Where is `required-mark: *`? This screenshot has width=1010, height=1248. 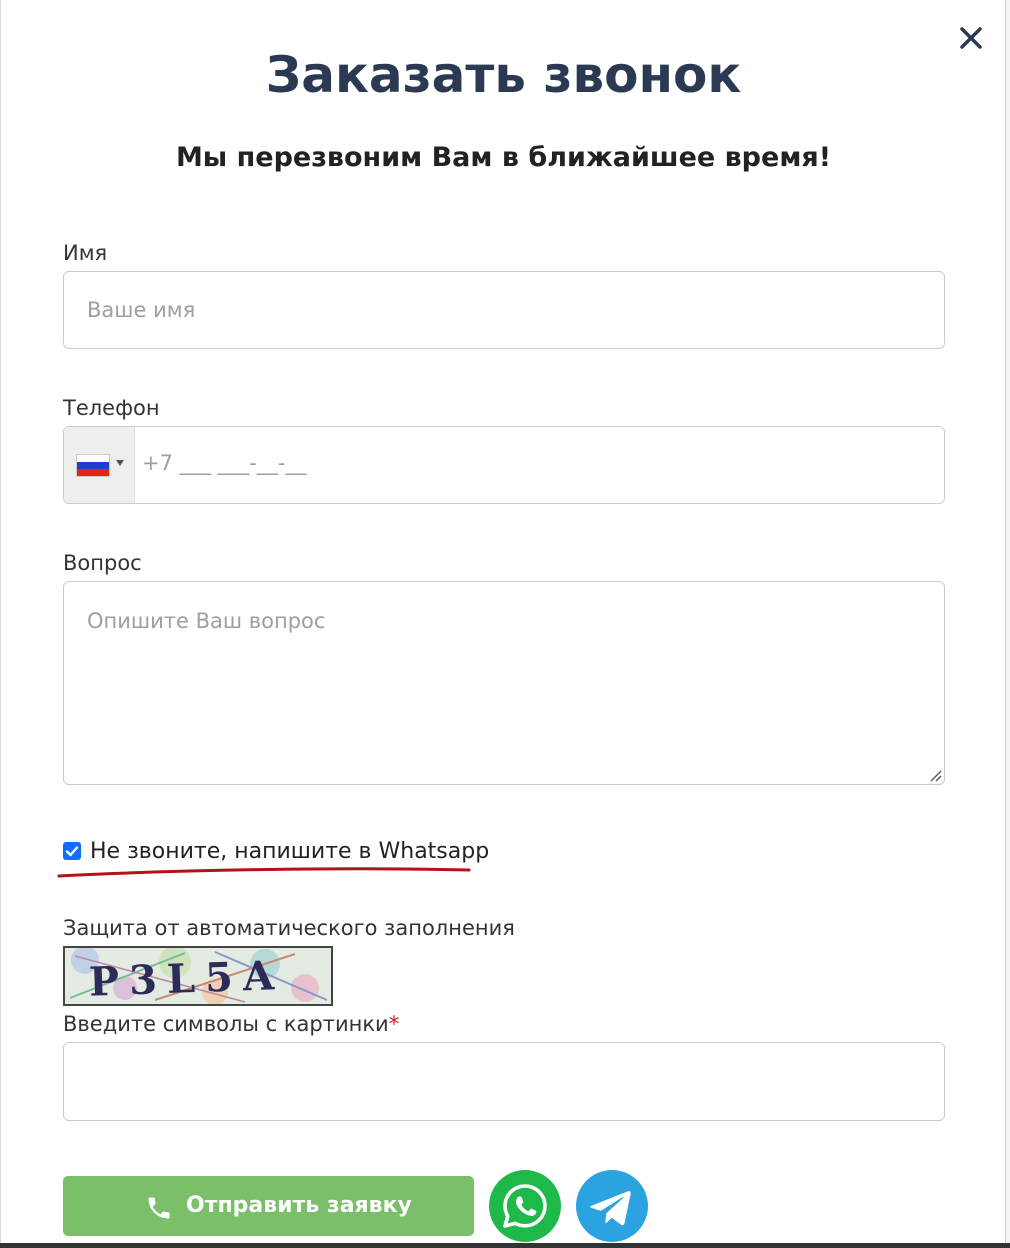
required-mark: * is located at coordinates (394, 1024).